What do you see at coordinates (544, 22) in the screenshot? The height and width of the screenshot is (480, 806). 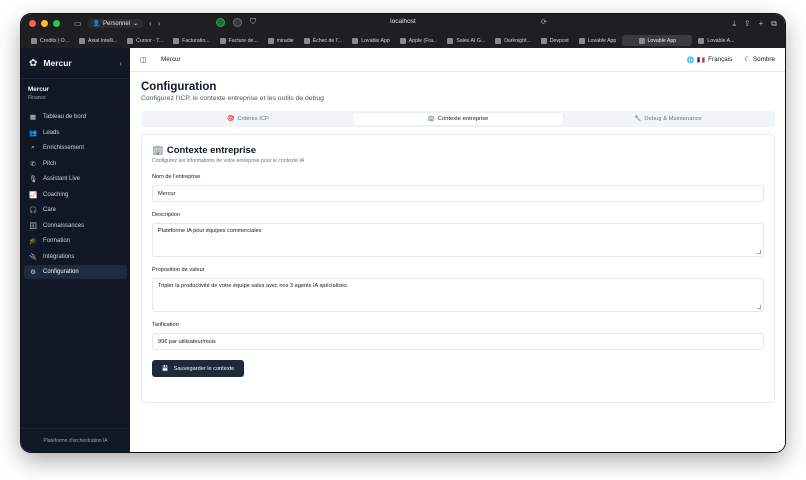 I see `reload-icon: ⟳` at bounding box center [544, 22].